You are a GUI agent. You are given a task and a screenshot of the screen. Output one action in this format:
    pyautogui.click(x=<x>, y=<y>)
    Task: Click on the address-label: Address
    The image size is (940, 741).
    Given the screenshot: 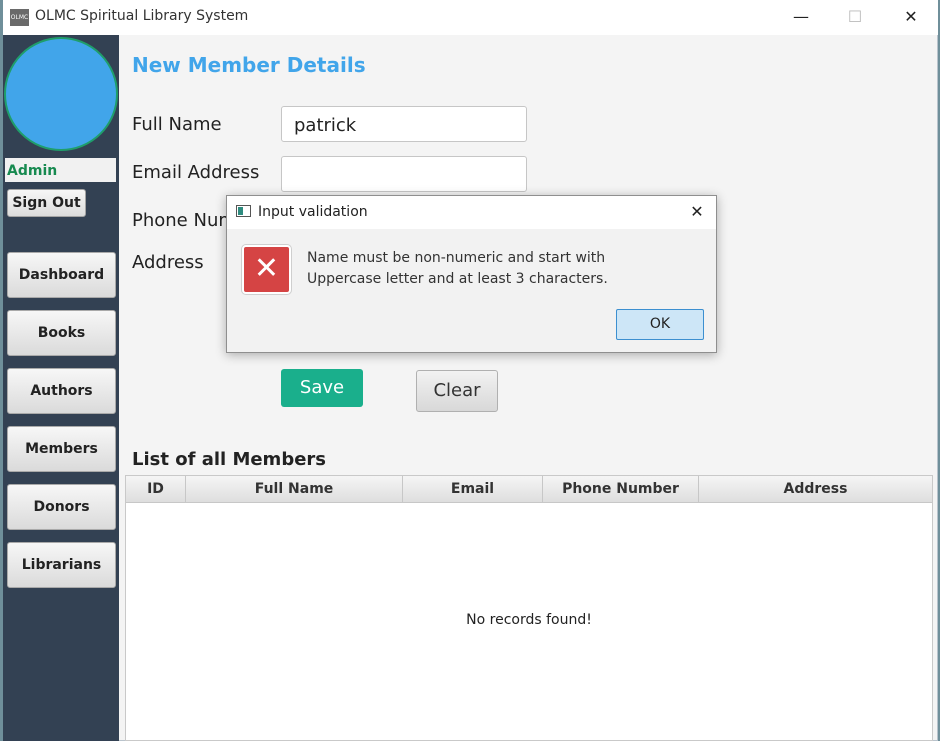 What is the action you would take?
    pyautogui.click(x=168, y=262)
    